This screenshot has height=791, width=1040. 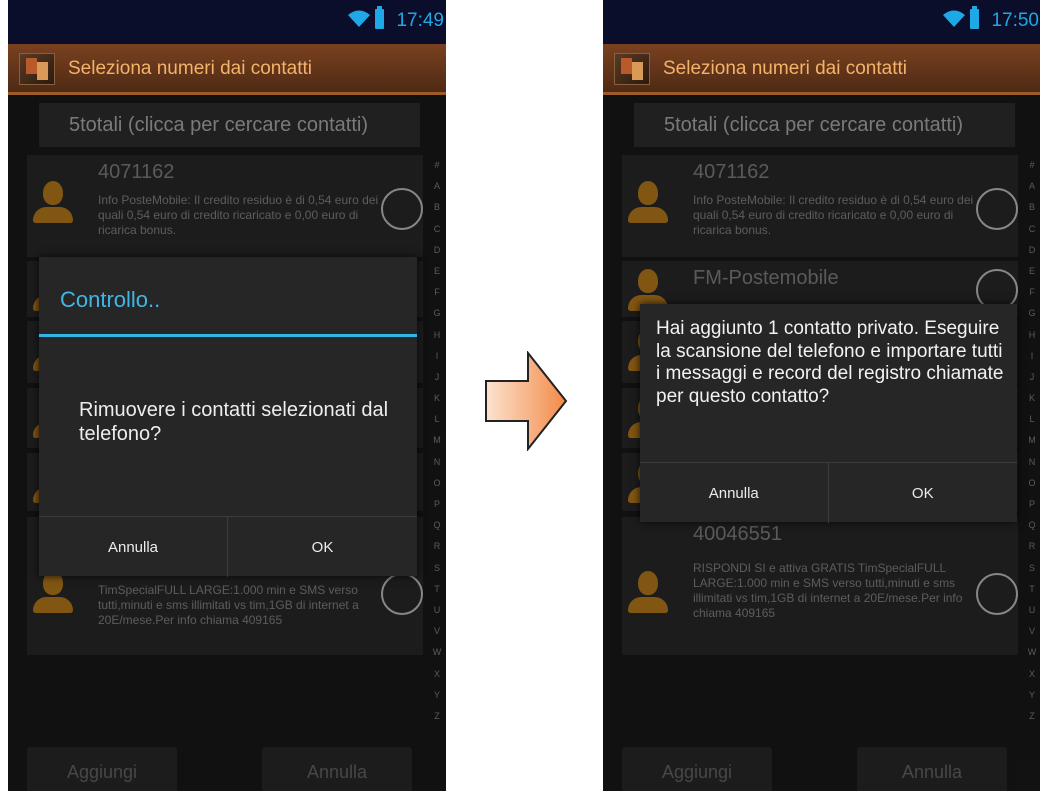 I want to click on status-time: 17:49, so click(x=420, y=20).